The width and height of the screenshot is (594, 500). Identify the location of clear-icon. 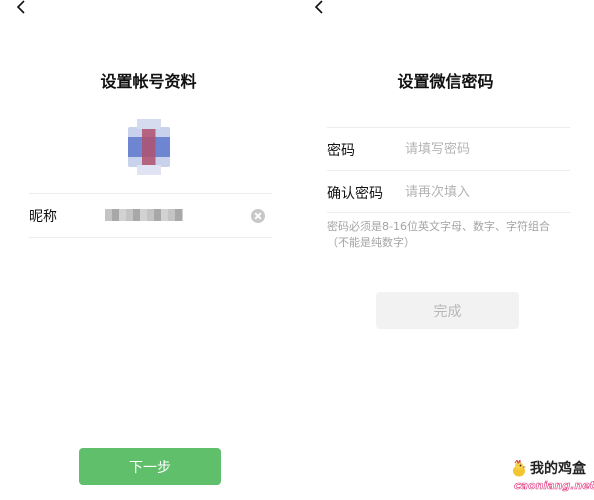
(258, 216).